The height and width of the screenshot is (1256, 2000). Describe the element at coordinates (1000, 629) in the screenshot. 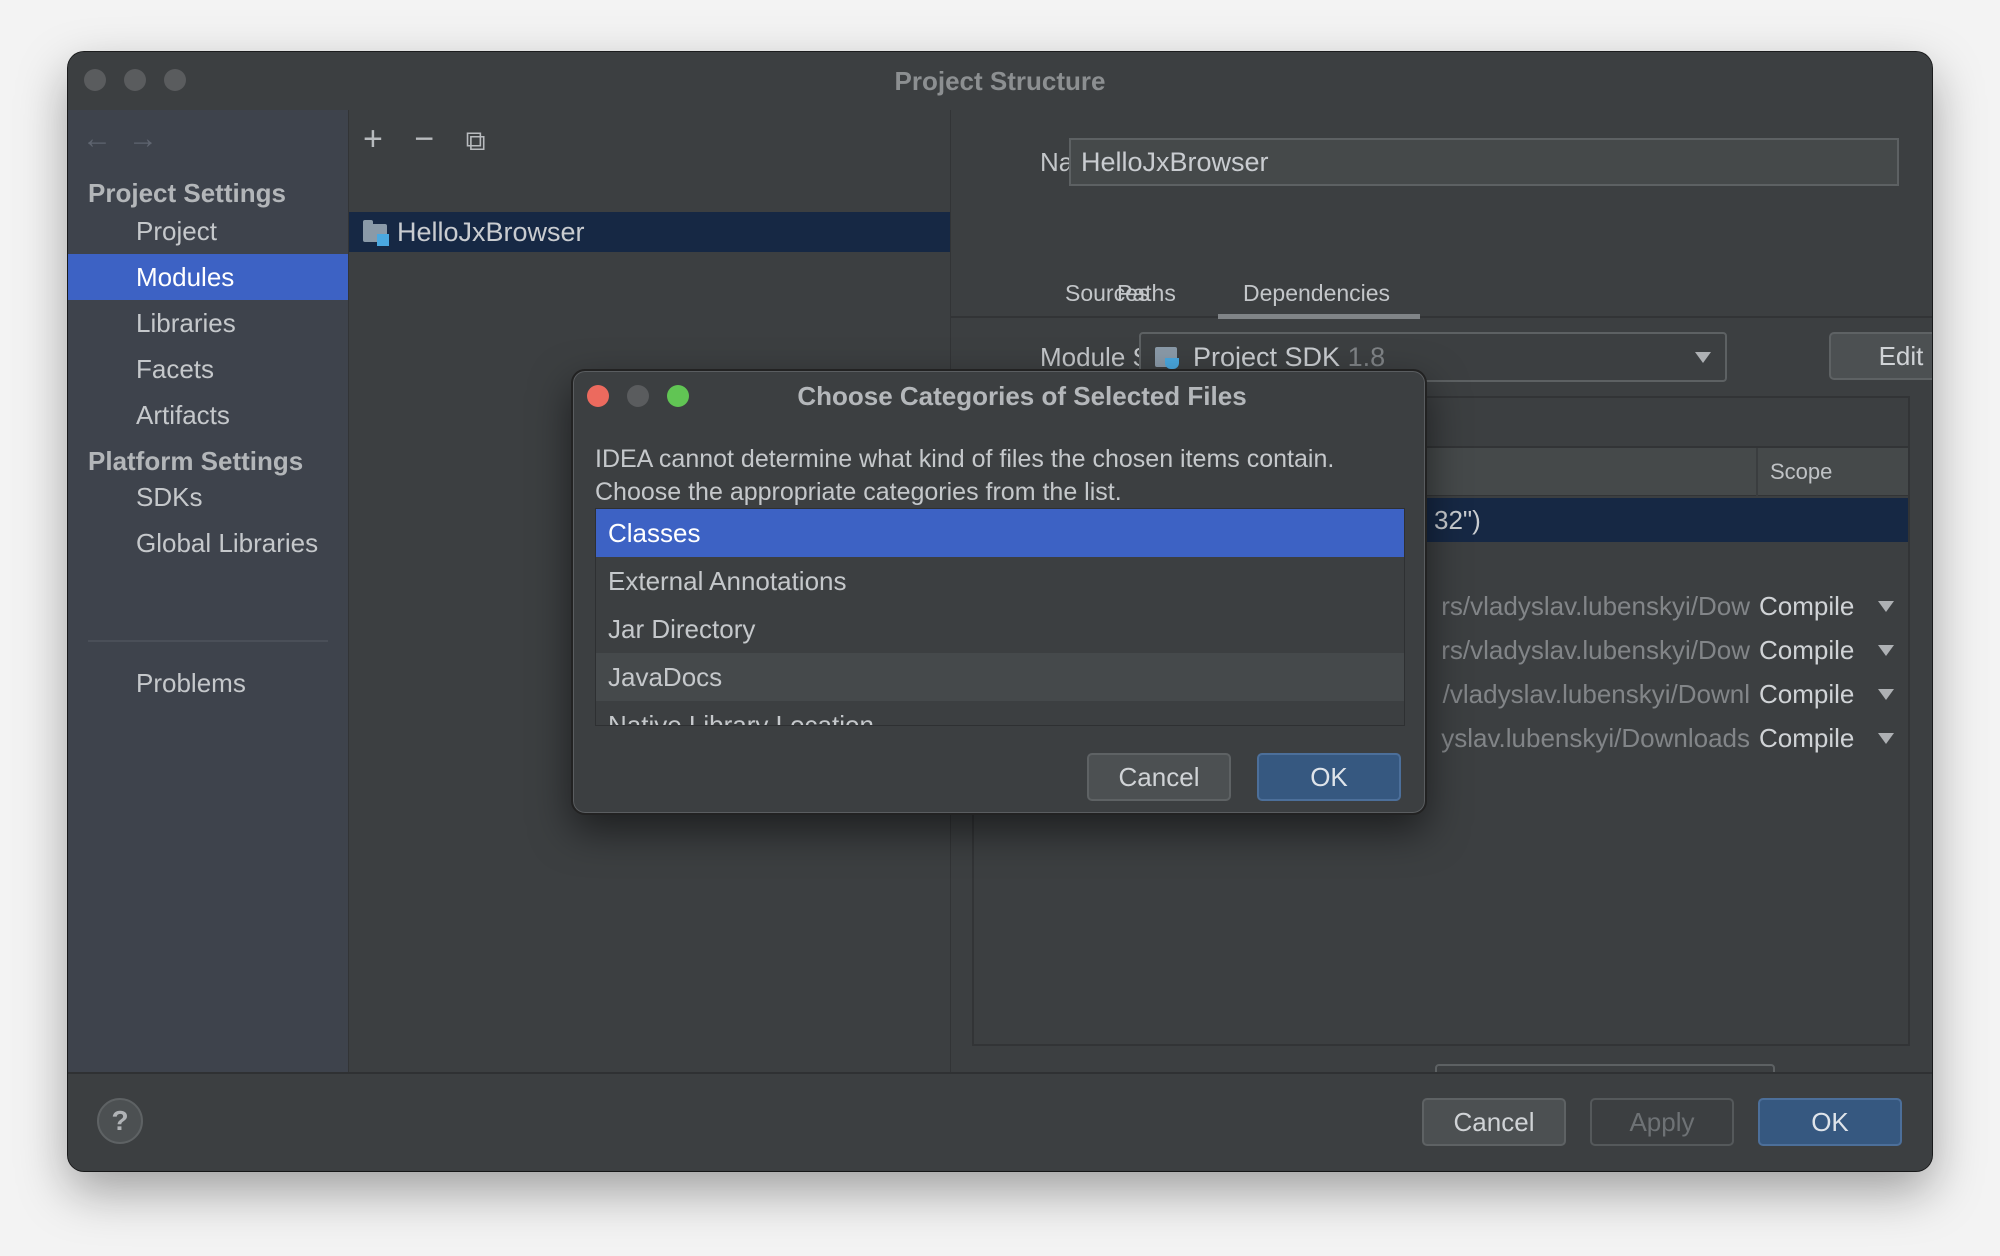

I see `category-item-jar-directory: Jar Directory` at that location.